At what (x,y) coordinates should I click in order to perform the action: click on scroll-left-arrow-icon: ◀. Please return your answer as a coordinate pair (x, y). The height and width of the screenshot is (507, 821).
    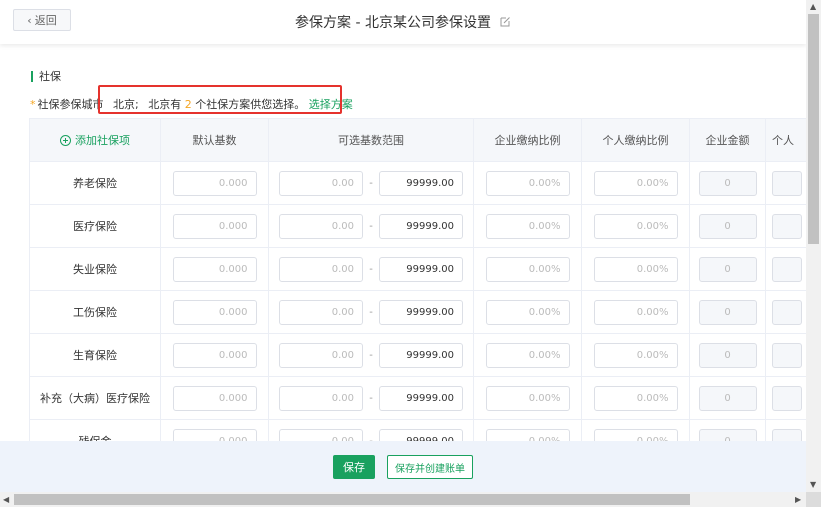
    Looking at the image, I should click on (6, 500).